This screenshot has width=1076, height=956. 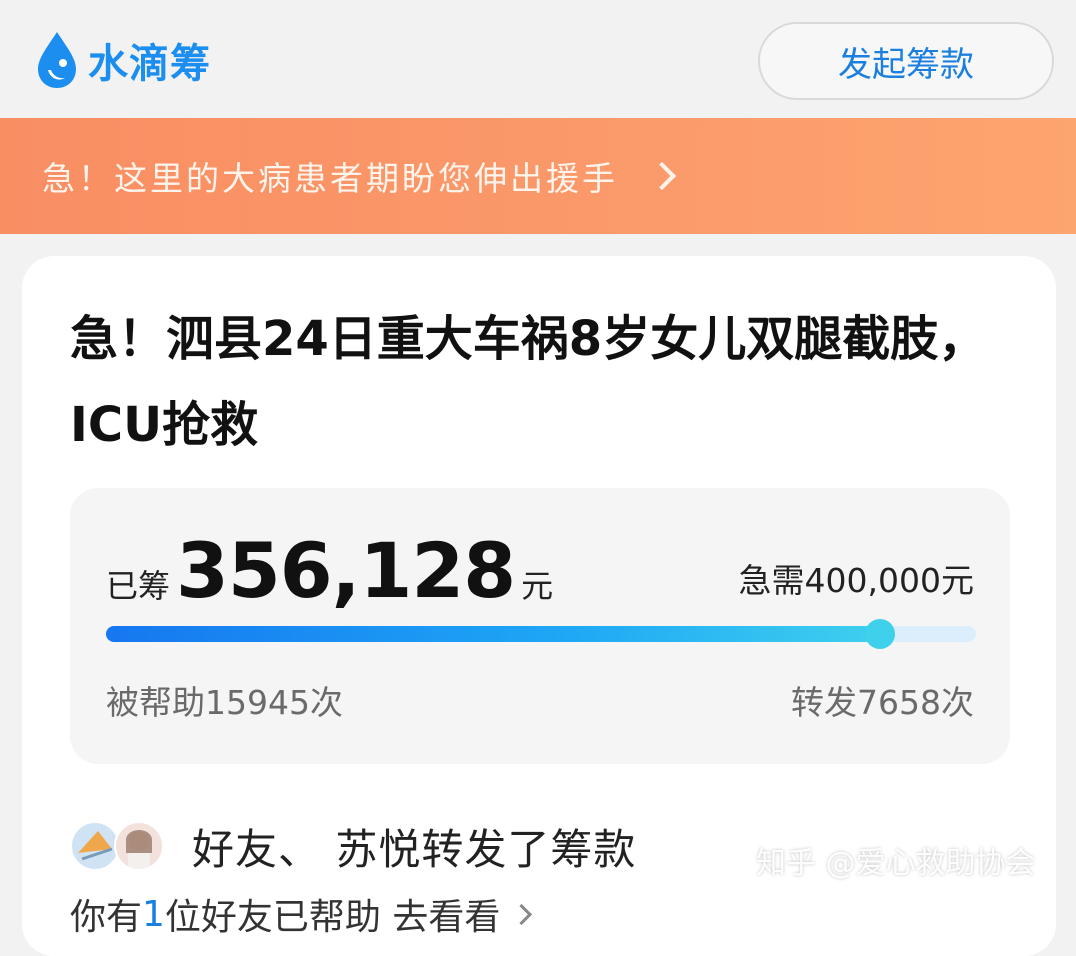 I want to click on urgent-banner: 急！这里的大病患者期盼您伸出援手, so click(x=538, y=176).